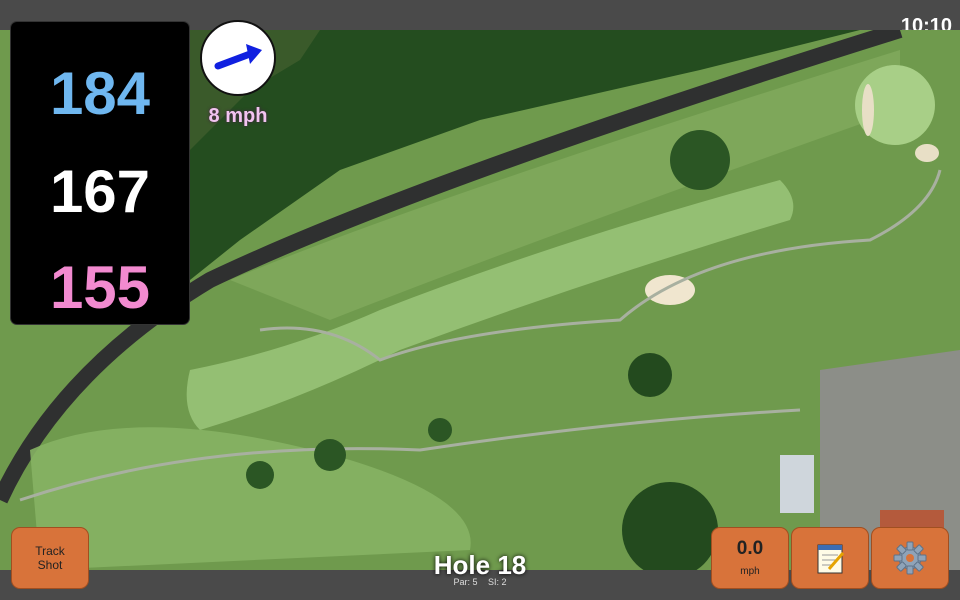 This screenshot has height=600, width=960. Describe the element at coordinates (238, 116) in the screenshot. I see `wind-speed: 8 mph` at that location.